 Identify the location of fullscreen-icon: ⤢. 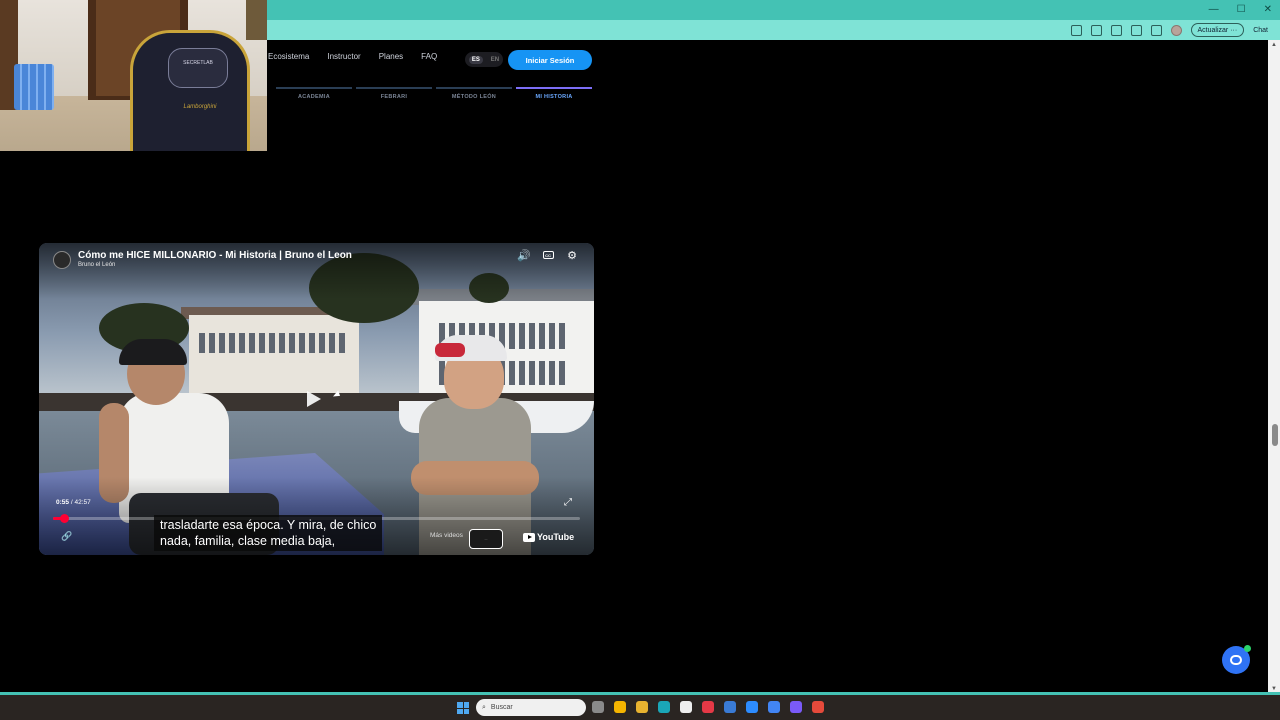
(570, 503).